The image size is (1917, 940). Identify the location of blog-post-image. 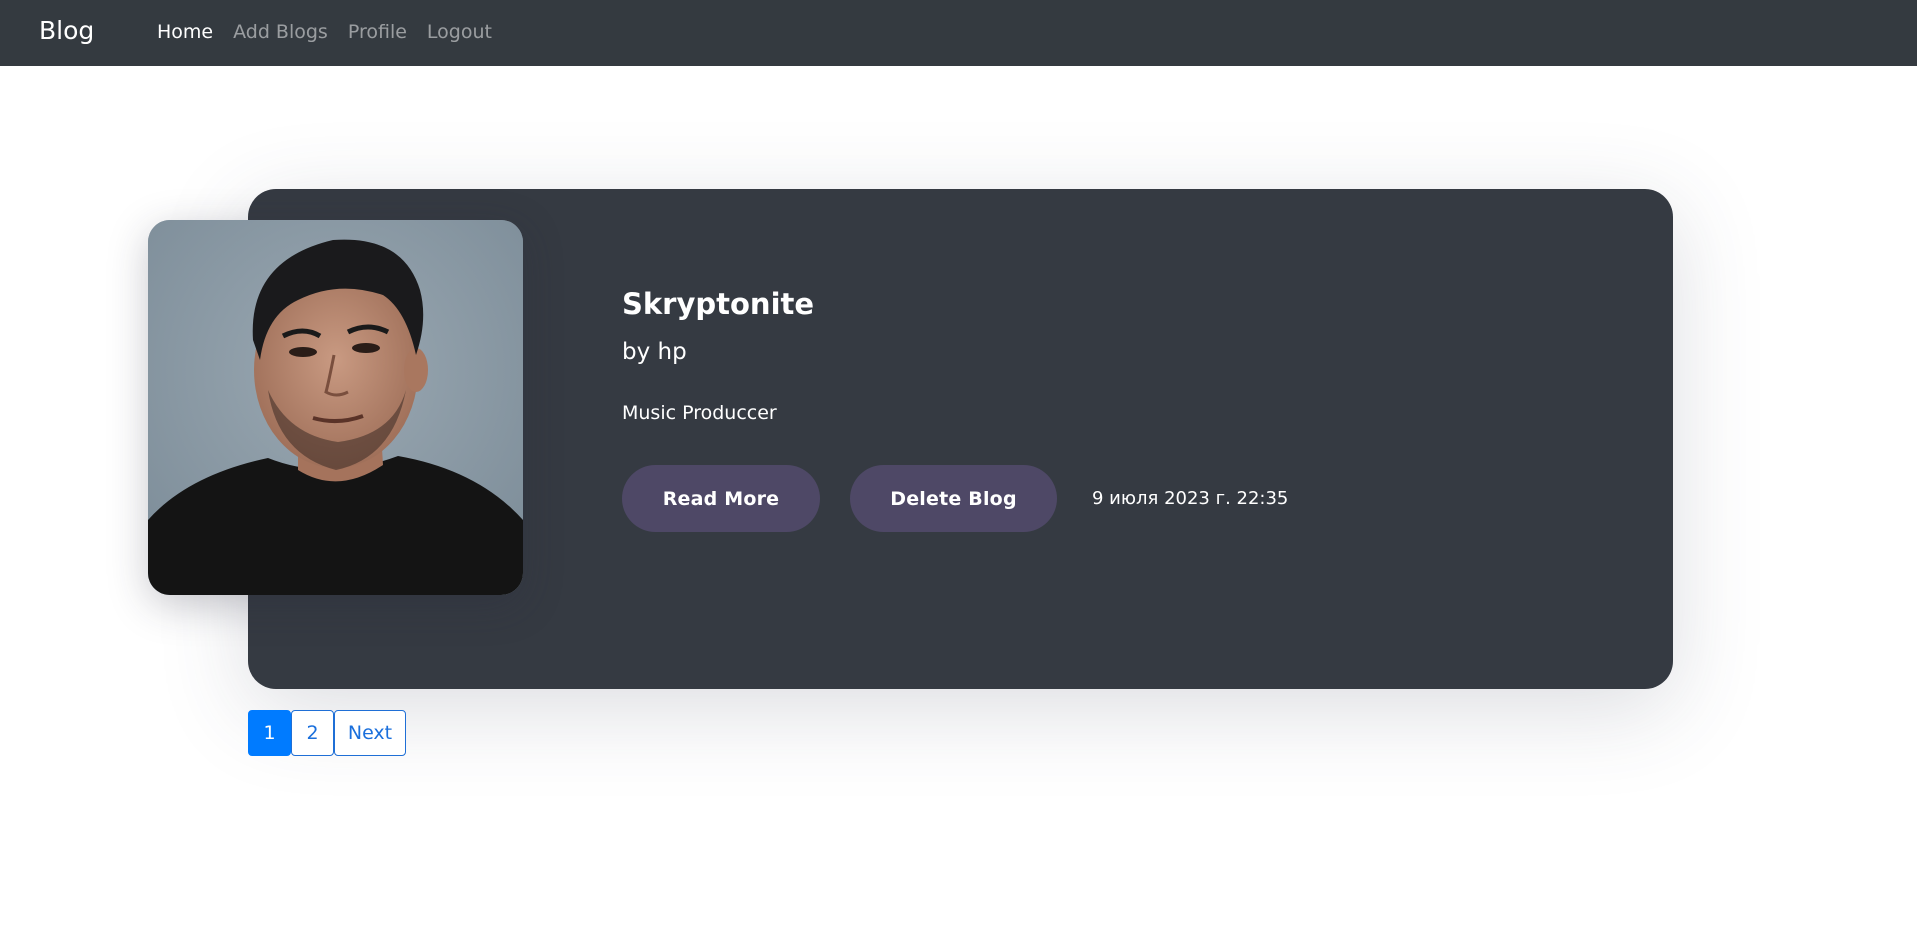
(335, 407).